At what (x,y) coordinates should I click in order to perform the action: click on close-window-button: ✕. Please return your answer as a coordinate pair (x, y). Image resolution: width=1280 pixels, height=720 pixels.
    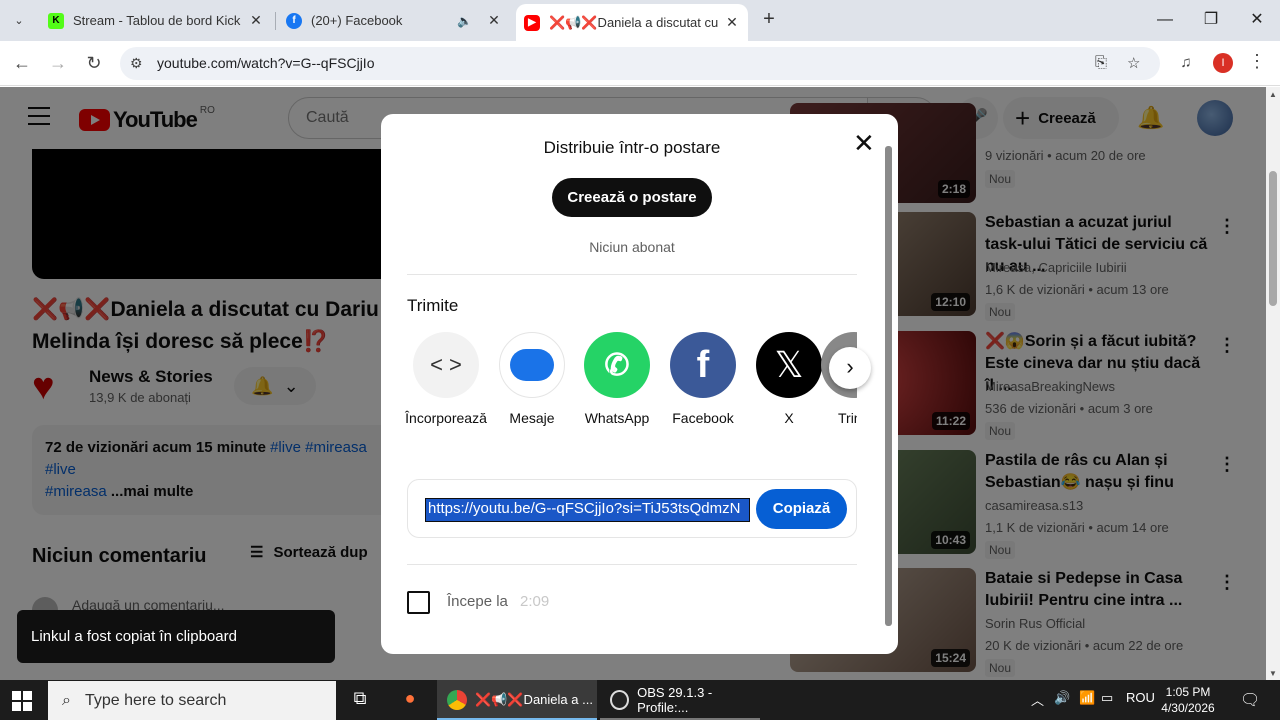
    Looking at the image, I should click on (1257, 20).